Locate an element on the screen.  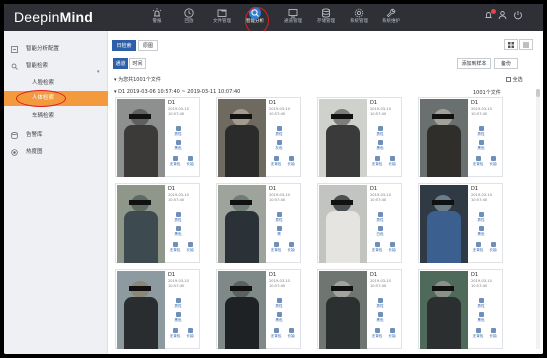
nav-alarm: 警报 is located at coordinates (157, 18).